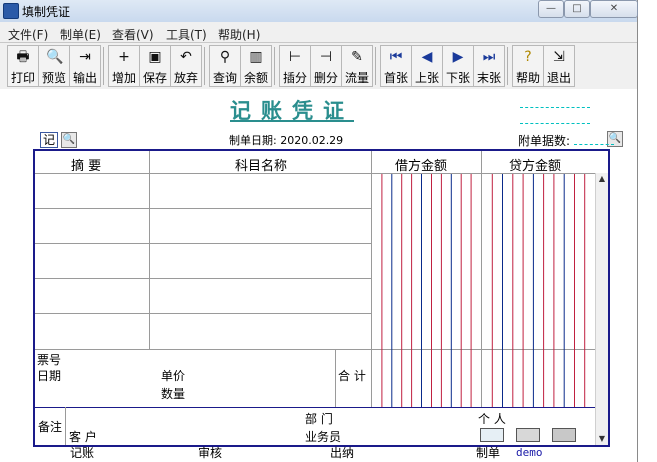 The image size is (657, 462). I want to click on header-credit: 贷方金额, so click(535, 166).